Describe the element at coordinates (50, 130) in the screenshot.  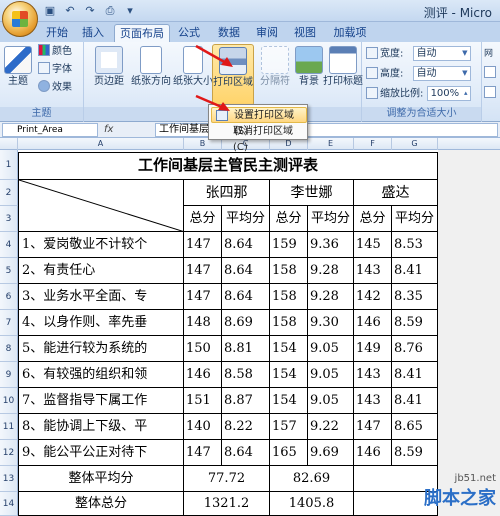
I see `name-box: Print_Area` at that location.